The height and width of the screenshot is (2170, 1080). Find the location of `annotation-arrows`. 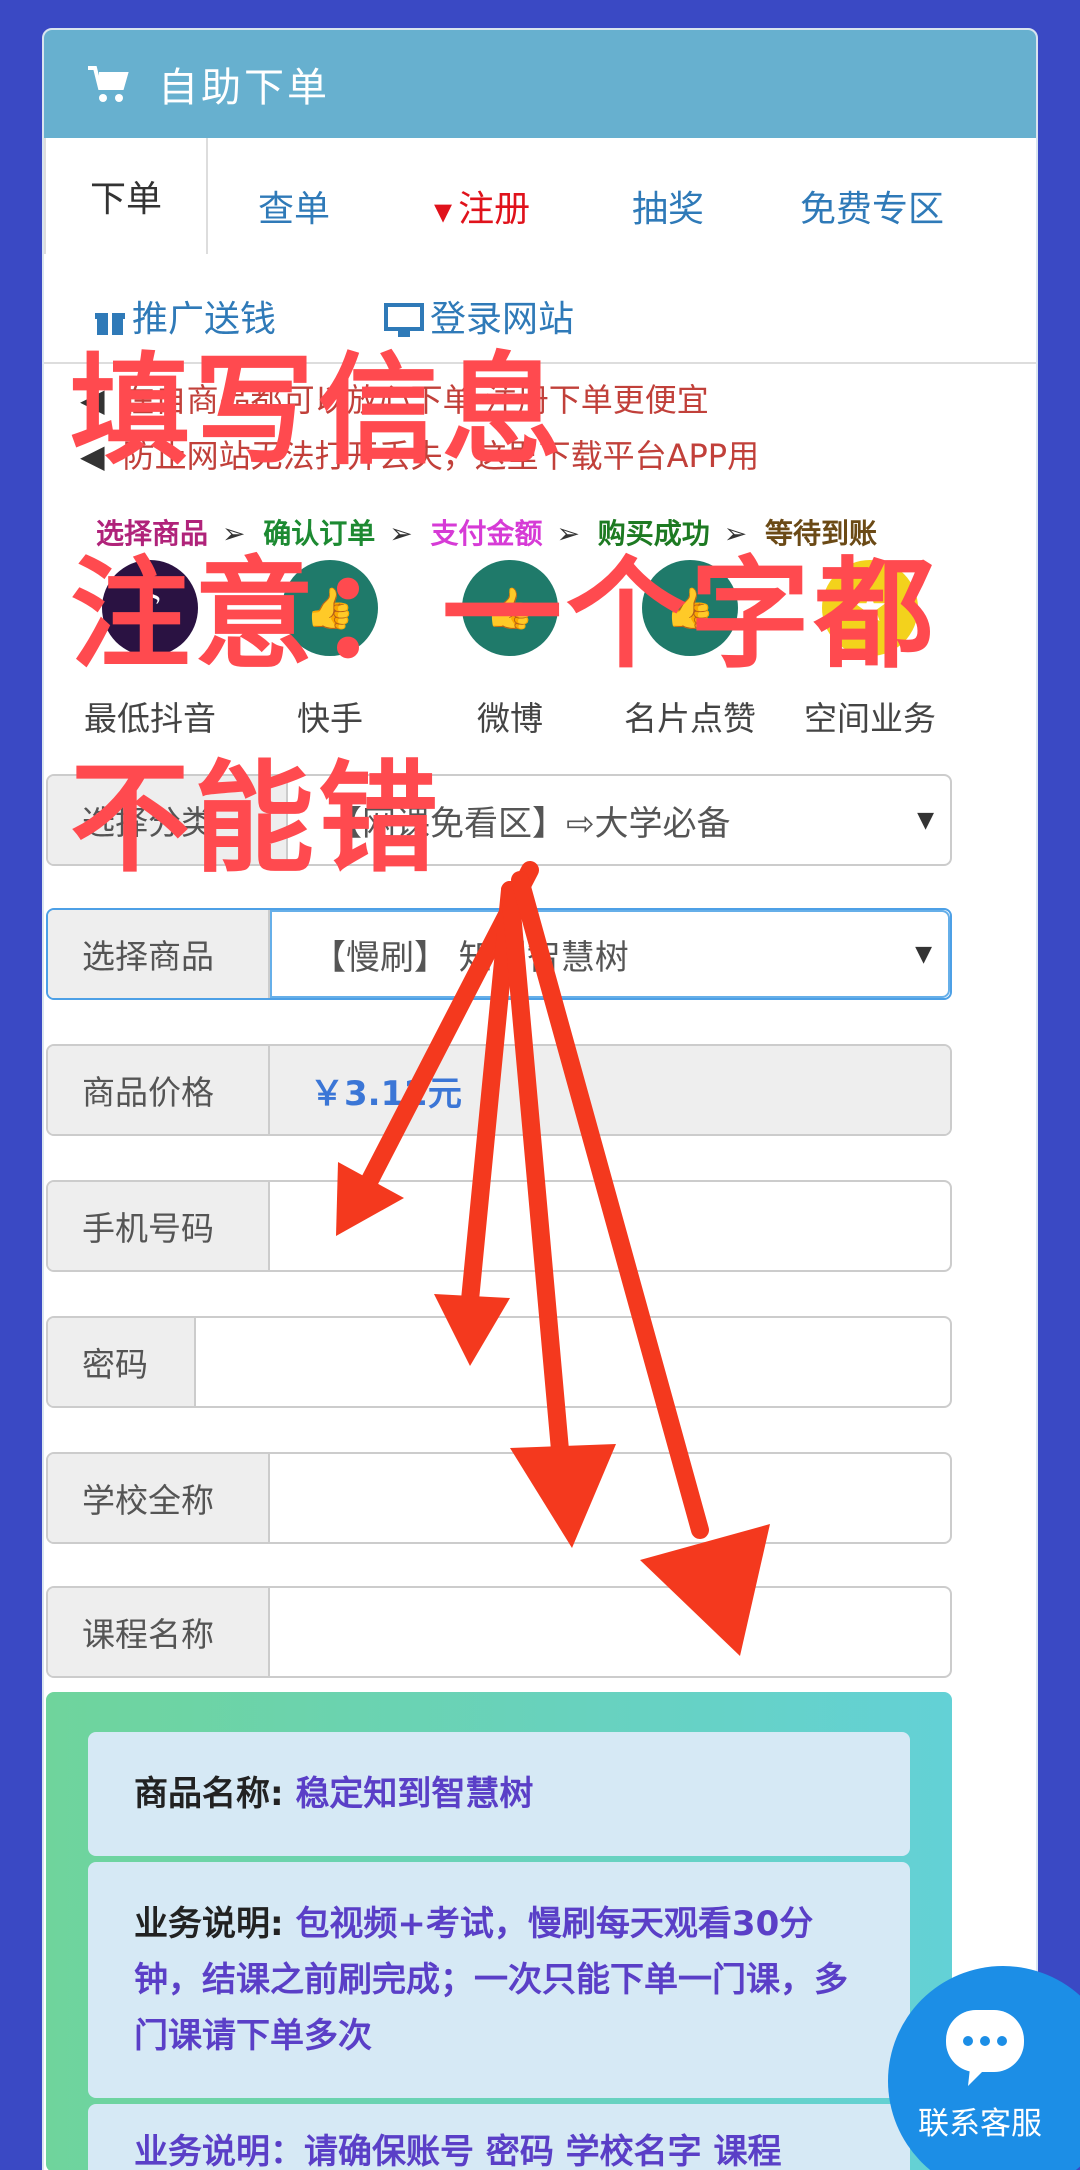

annotation-arrows is located at coordinates (553, 1258).